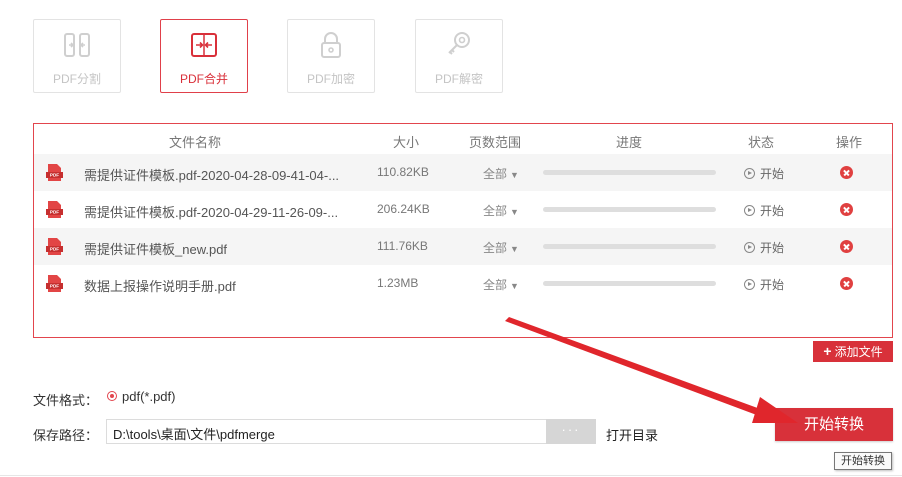  I want to click on file-size: 110.82KB, so click(403, 172).